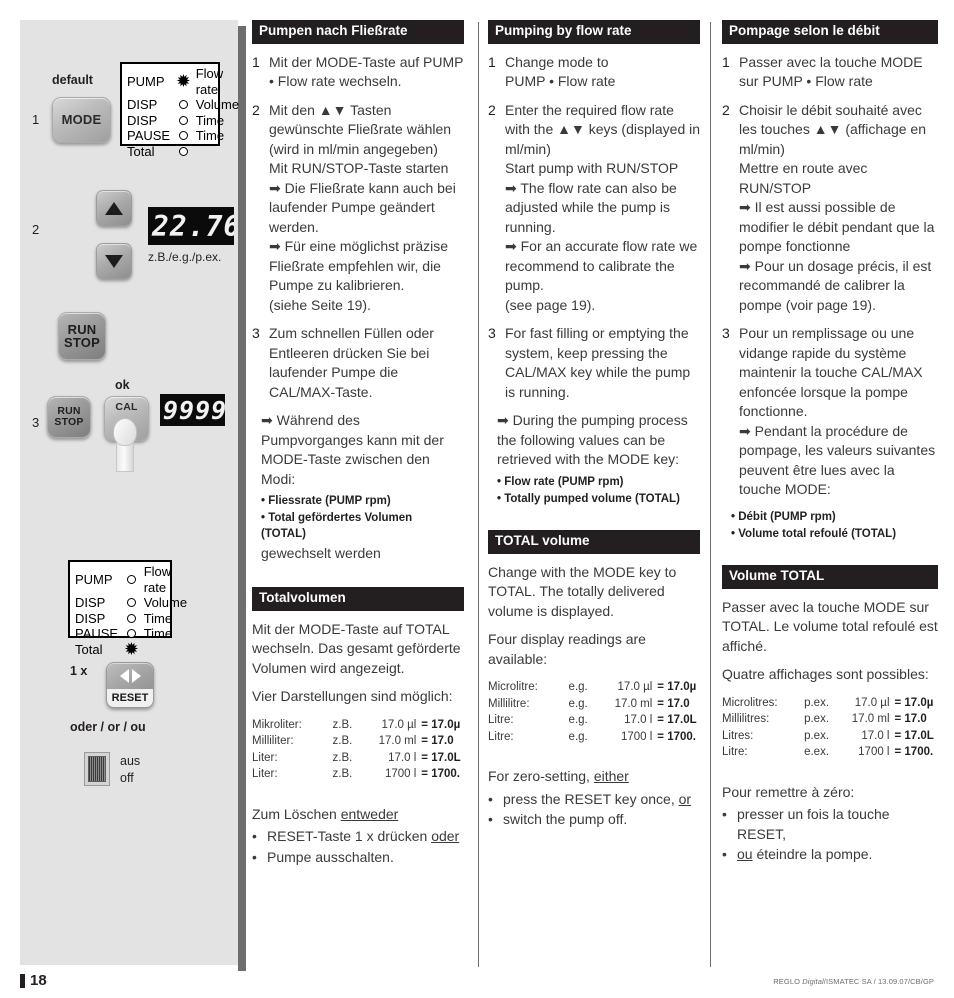  I want to click on note-bullet: • Totally pumped volume (TOTAL), so click(588, 498).